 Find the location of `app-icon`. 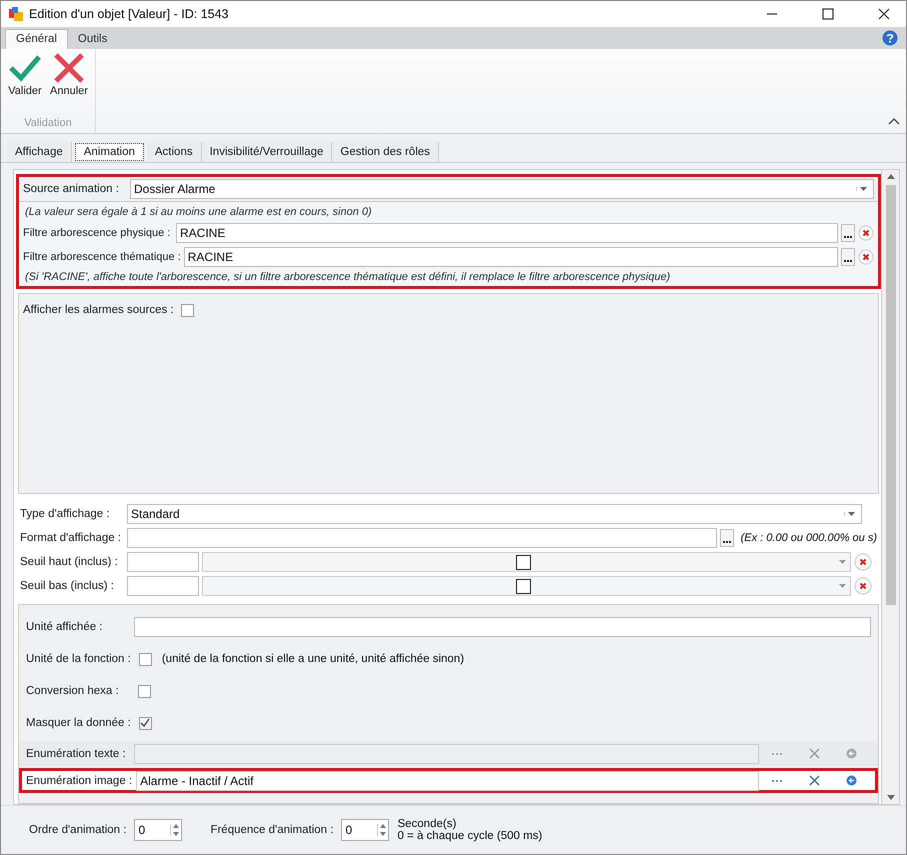

app-icon is located at coordinates (16, 14).